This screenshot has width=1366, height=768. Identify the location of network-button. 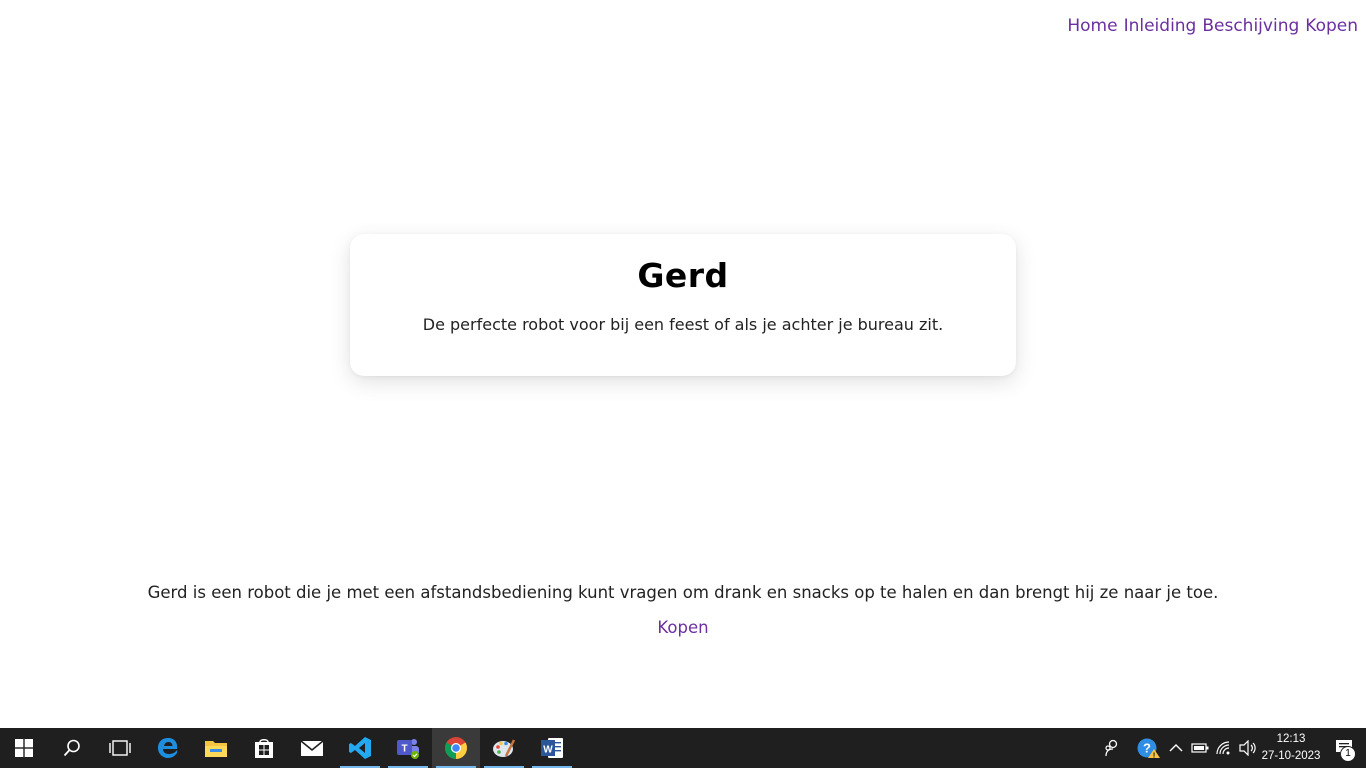
(1224, 748).